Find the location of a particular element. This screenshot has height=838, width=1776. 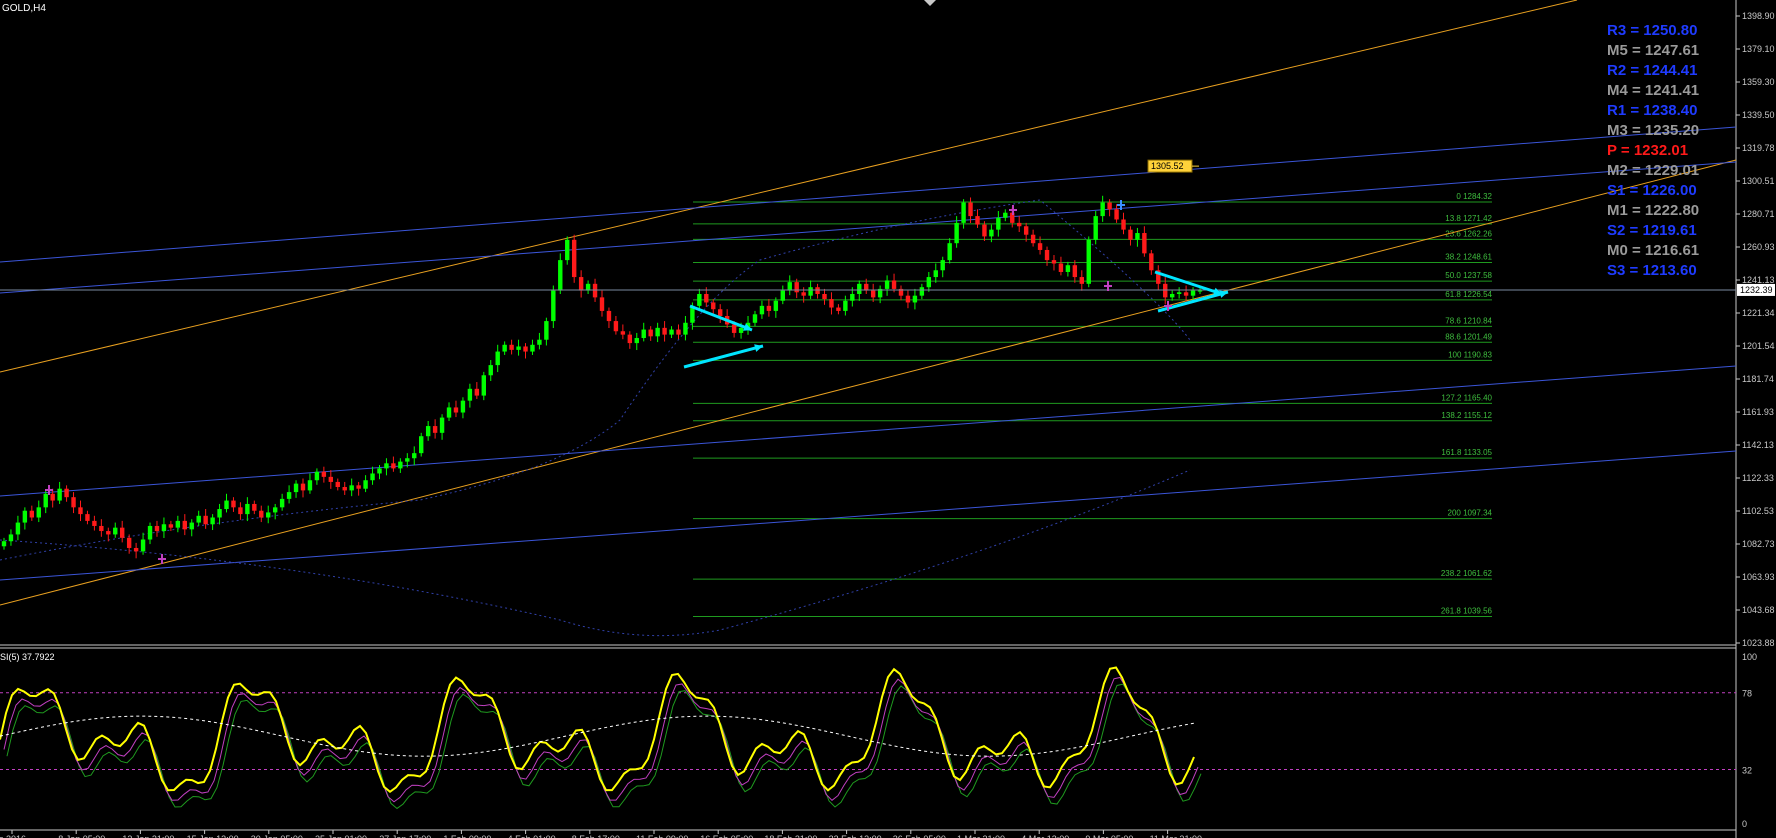

time-tick-label: 25 Jan 01:00 is located at coordinates (341, 836).